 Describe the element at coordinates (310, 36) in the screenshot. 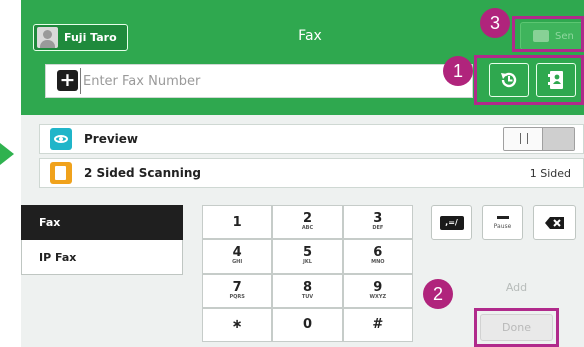

I see `page-title: Fax` at that location.